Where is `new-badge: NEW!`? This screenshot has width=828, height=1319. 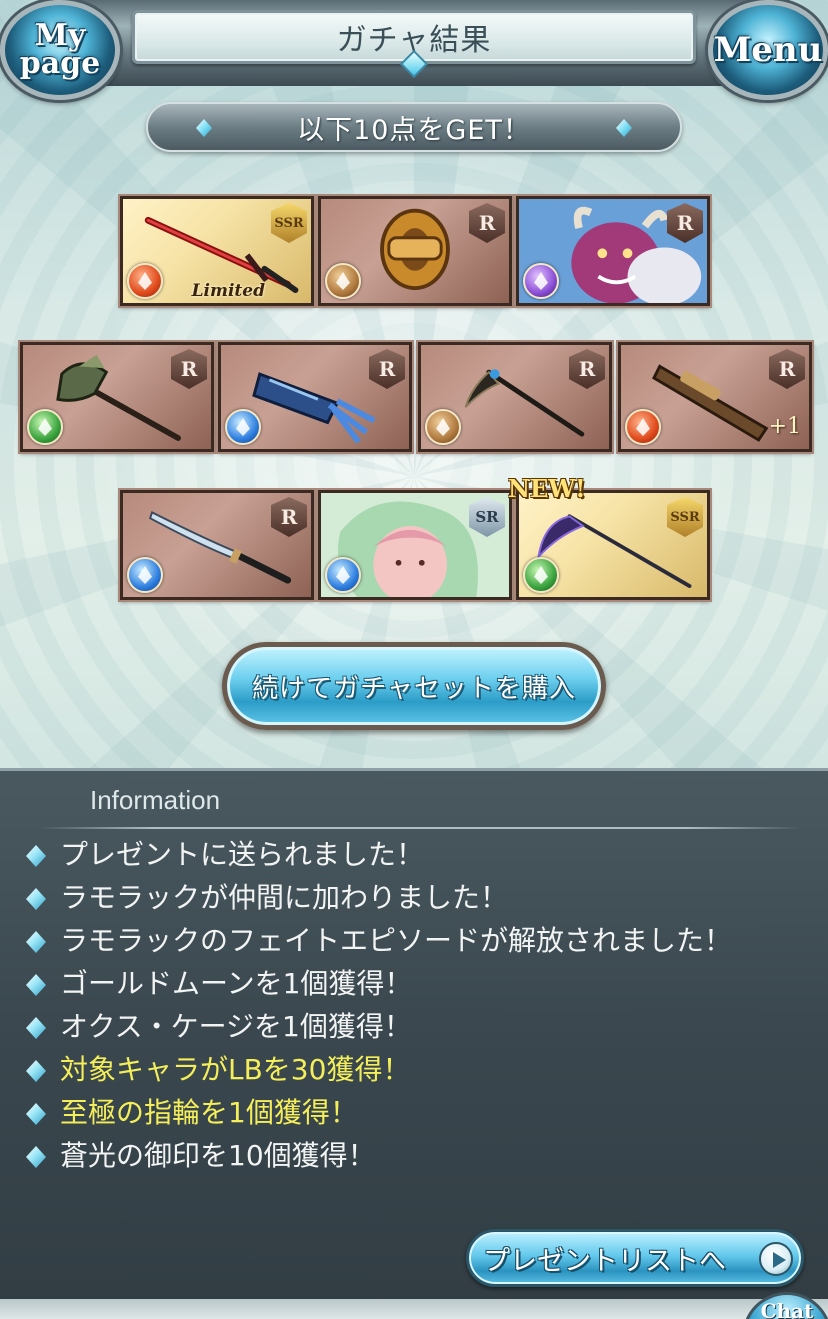 new-badge: NEW! is located at coordinates (547, 488).